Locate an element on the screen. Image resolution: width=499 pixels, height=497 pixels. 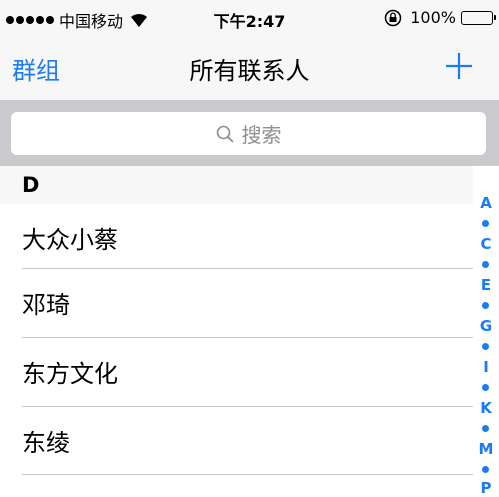
contact-row: 邓琦 is located at coordinates (236, 303).